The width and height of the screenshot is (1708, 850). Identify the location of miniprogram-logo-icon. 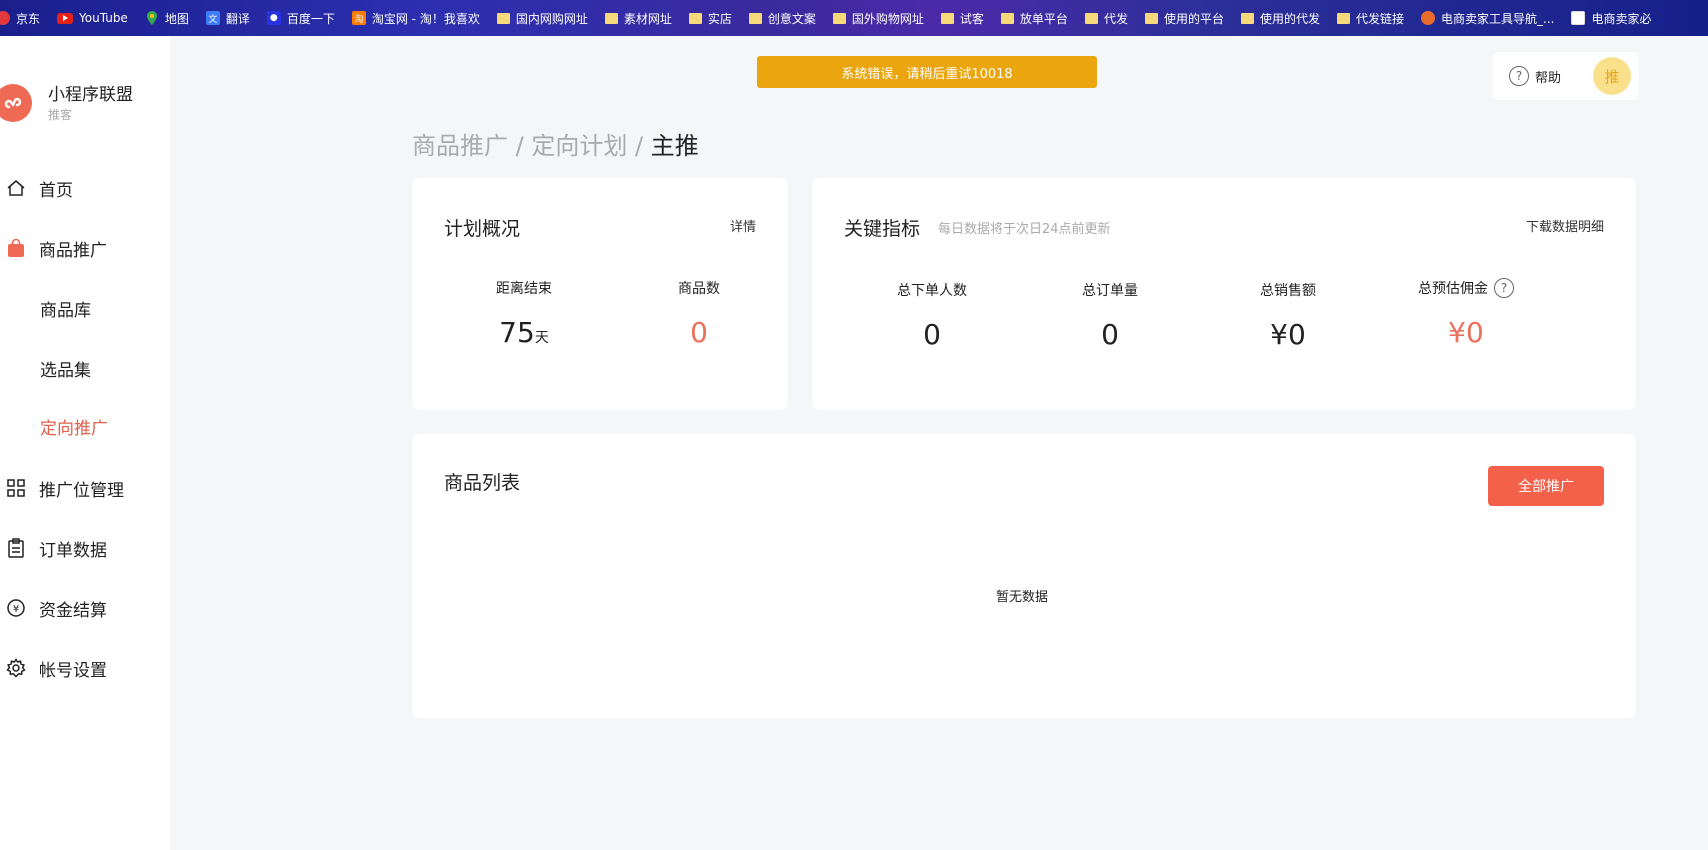
(16, 103).